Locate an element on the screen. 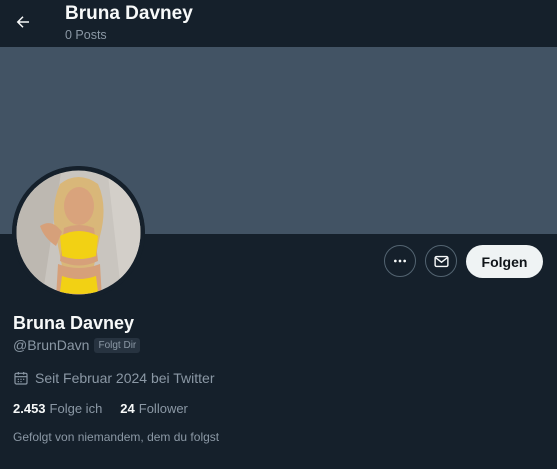 The width and height of the screenshot is (557, 469). follows-you-badge: Folgt Dir is located at coordinates (117, 345).